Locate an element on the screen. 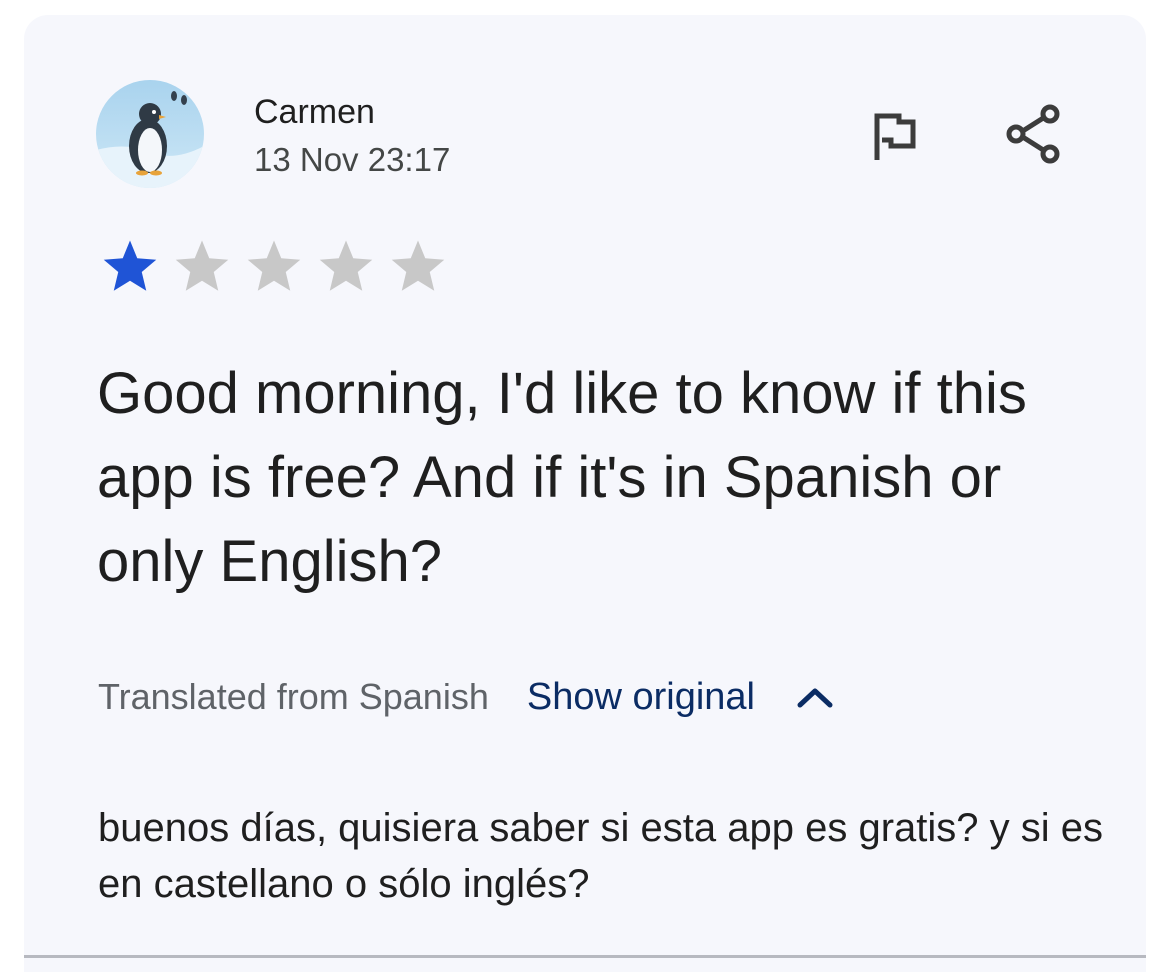 This screenshot has width=1170, height=972. translated-from-label: Translated from Spanish is located at coordinates (293, 696).